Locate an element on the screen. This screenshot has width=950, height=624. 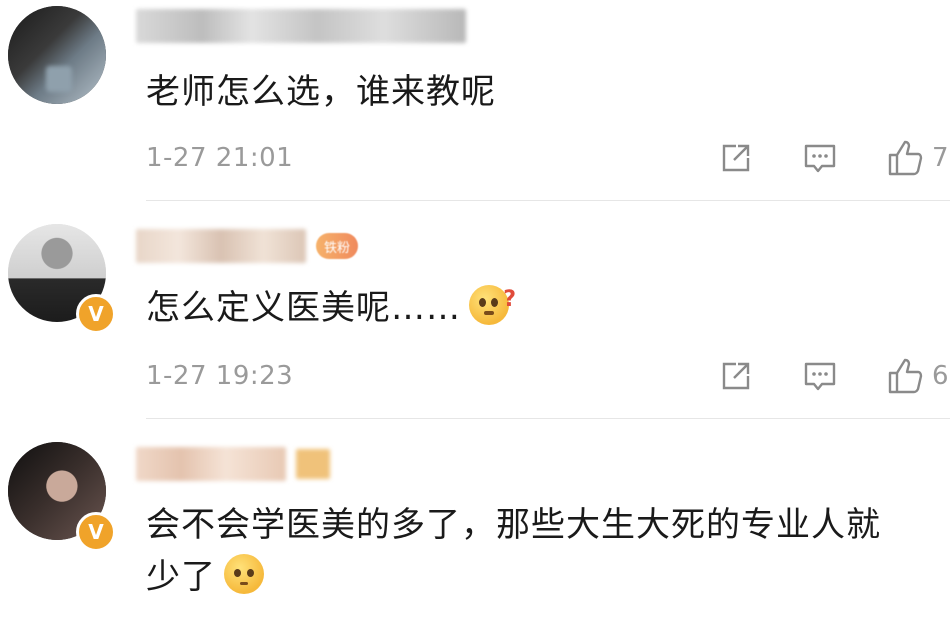
like-button: 7 is located at coordinates (917, 158).